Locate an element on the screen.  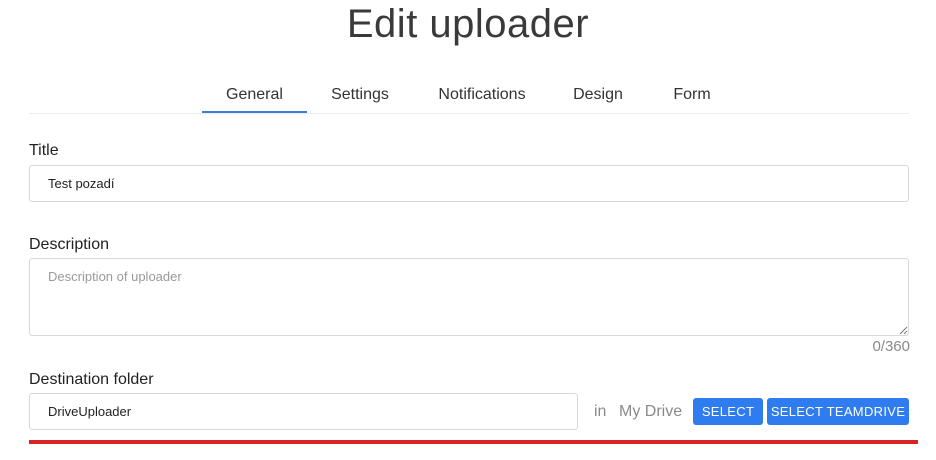
page-title: Edit uploader is located at coordinates (468, 24).